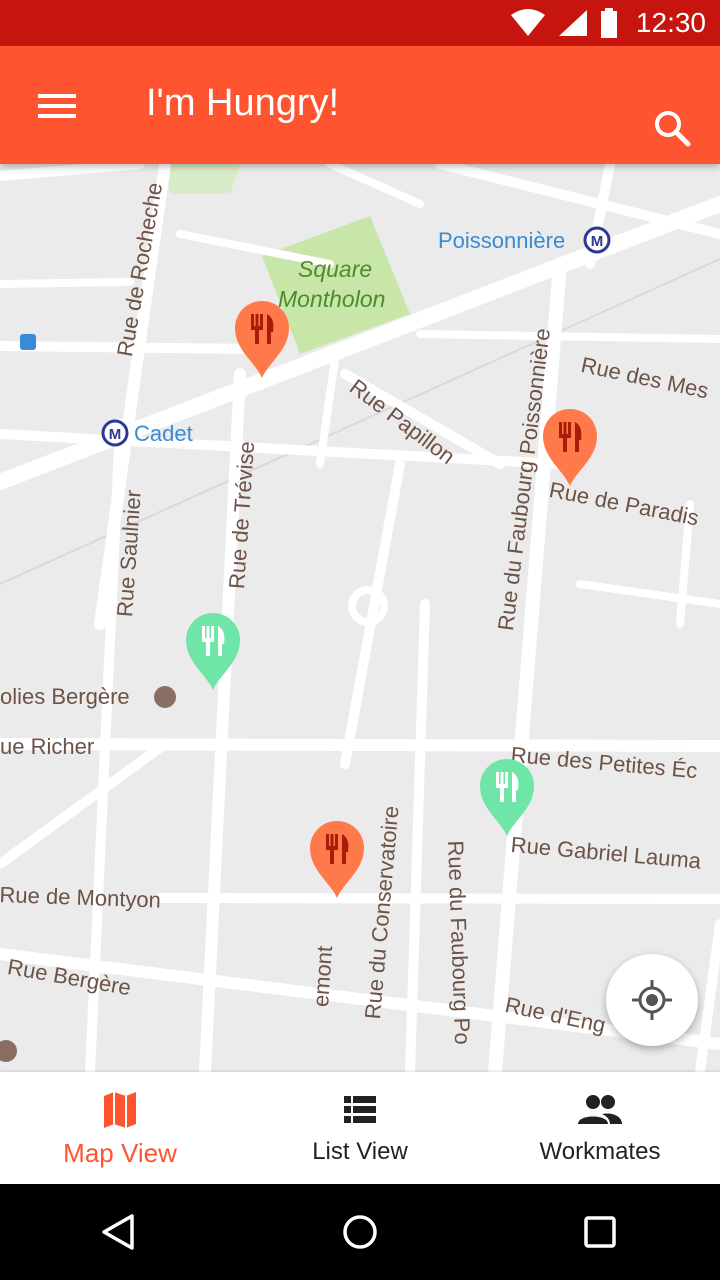  Describe the element at coordinates (360, 105) in the screenshot. I see `app-bar: I'm Hungry!` at that location.